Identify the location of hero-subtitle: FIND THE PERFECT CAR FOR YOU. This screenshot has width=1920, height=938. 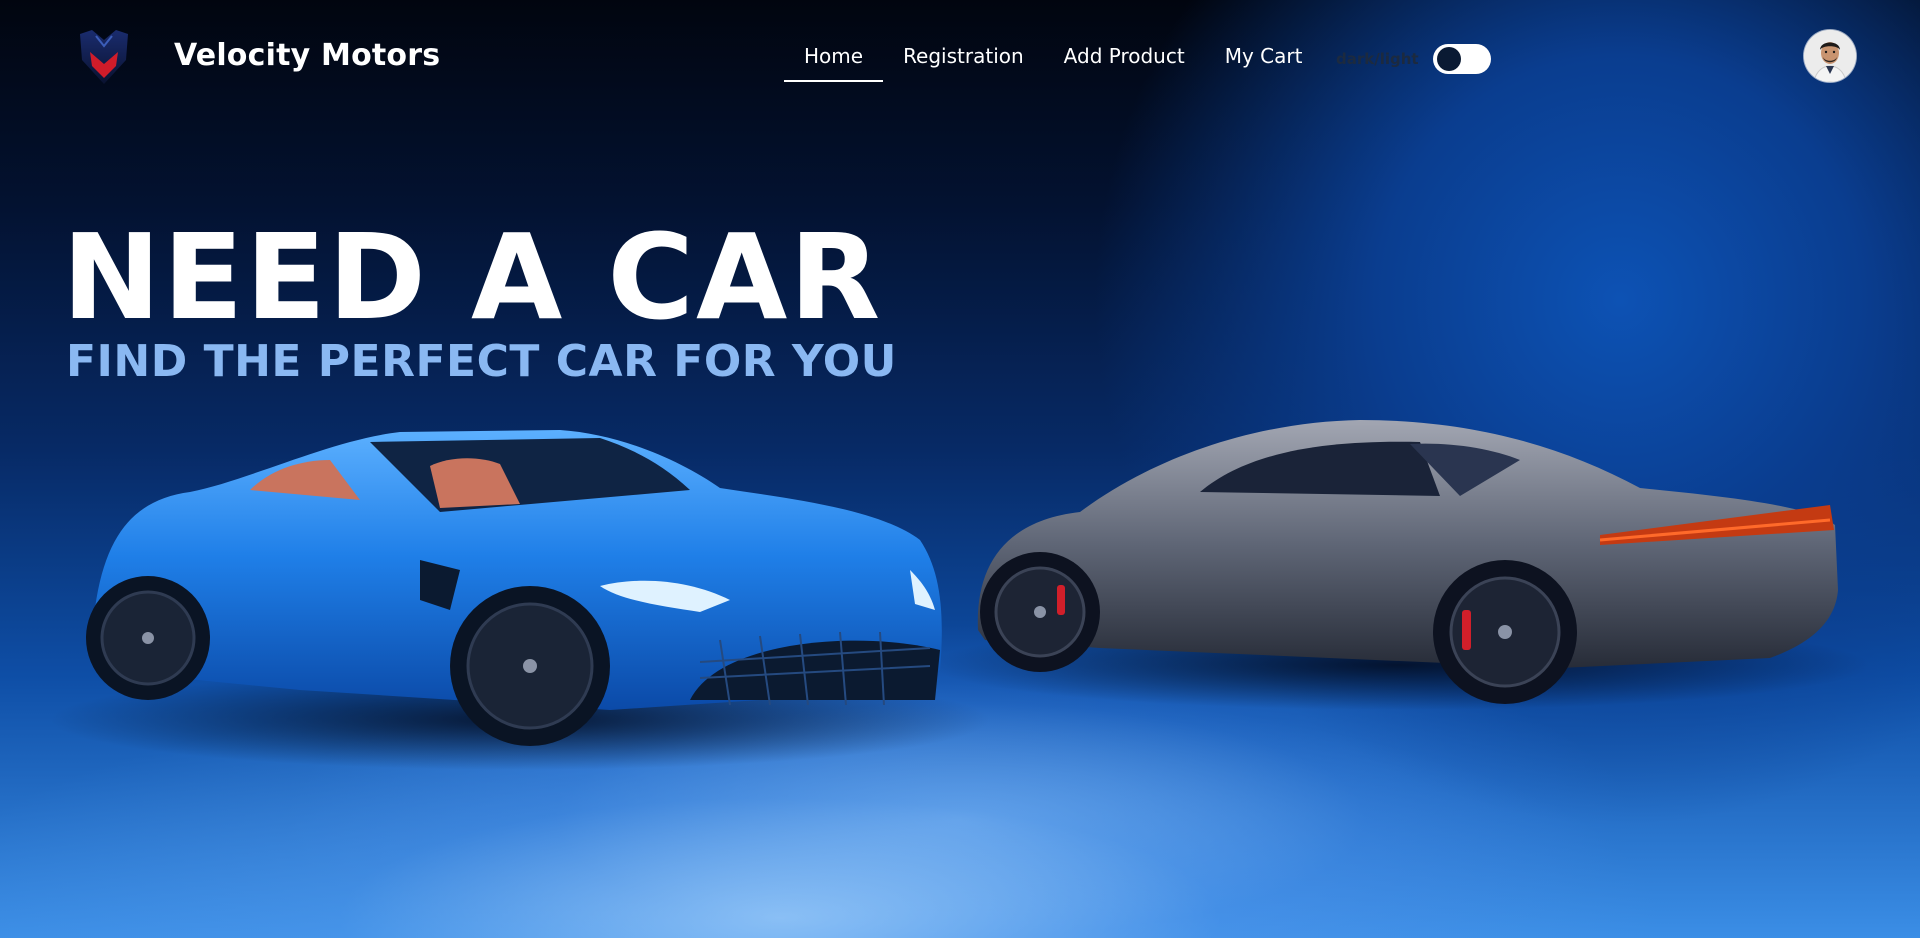
(481, 361).